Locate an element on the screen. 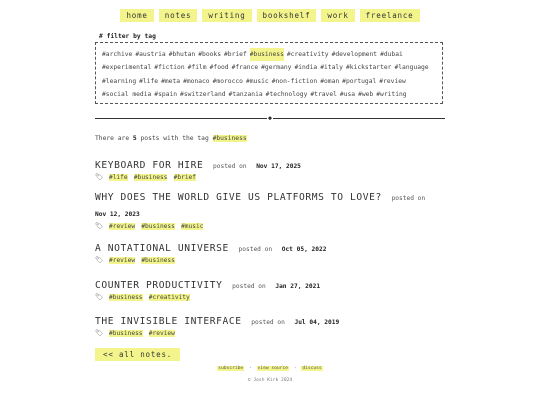  post-tags: 🏷 #business #review is located at coordinates (270, 333).